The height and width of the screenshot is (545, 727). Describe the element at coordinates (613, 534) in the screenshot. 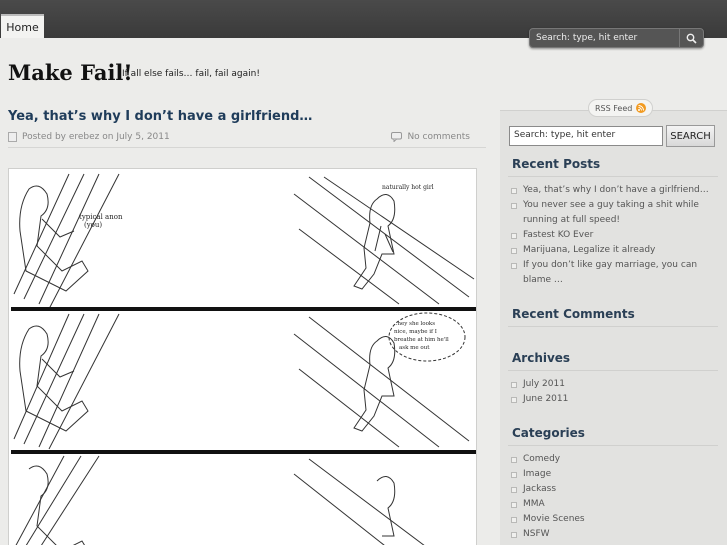

I see `category-item: NSFW` at that location.